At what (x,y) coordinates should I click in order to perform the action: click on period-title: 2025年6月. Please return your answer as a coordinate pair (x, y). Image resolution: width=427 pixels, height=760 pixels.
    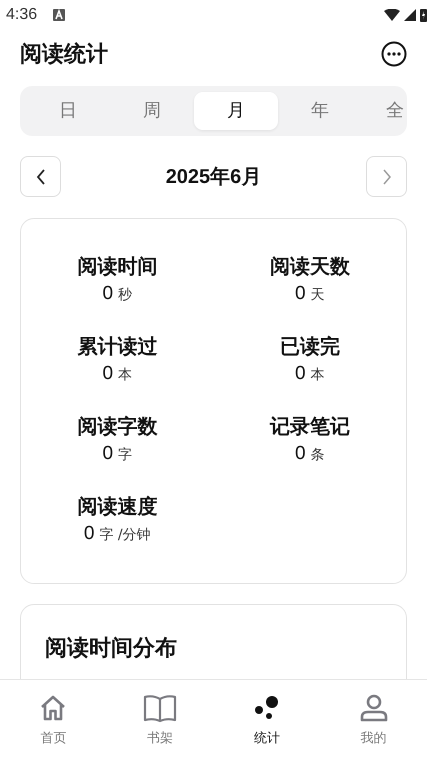
    Looking at the image, I should click on (214, 177).